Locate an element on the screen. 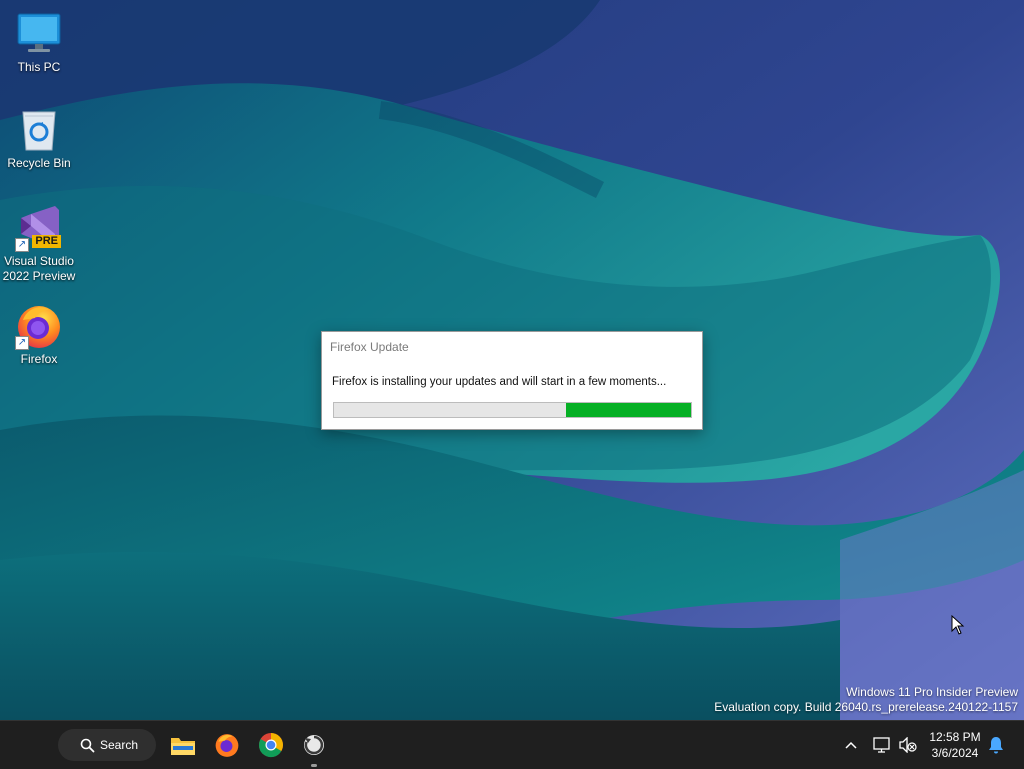  monitor-icon is located at coordinates (39, 34).